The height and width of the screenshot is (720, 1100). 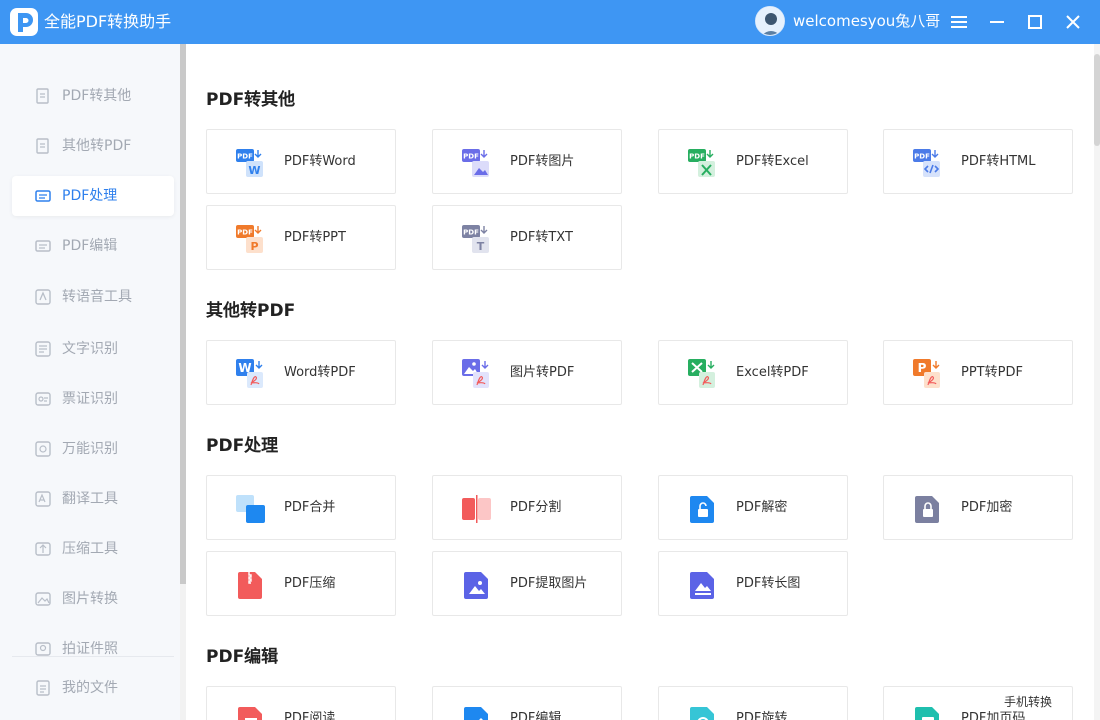 I want to click on pdf-to-txt-icon: PDF T, so click(x=475, y=239).